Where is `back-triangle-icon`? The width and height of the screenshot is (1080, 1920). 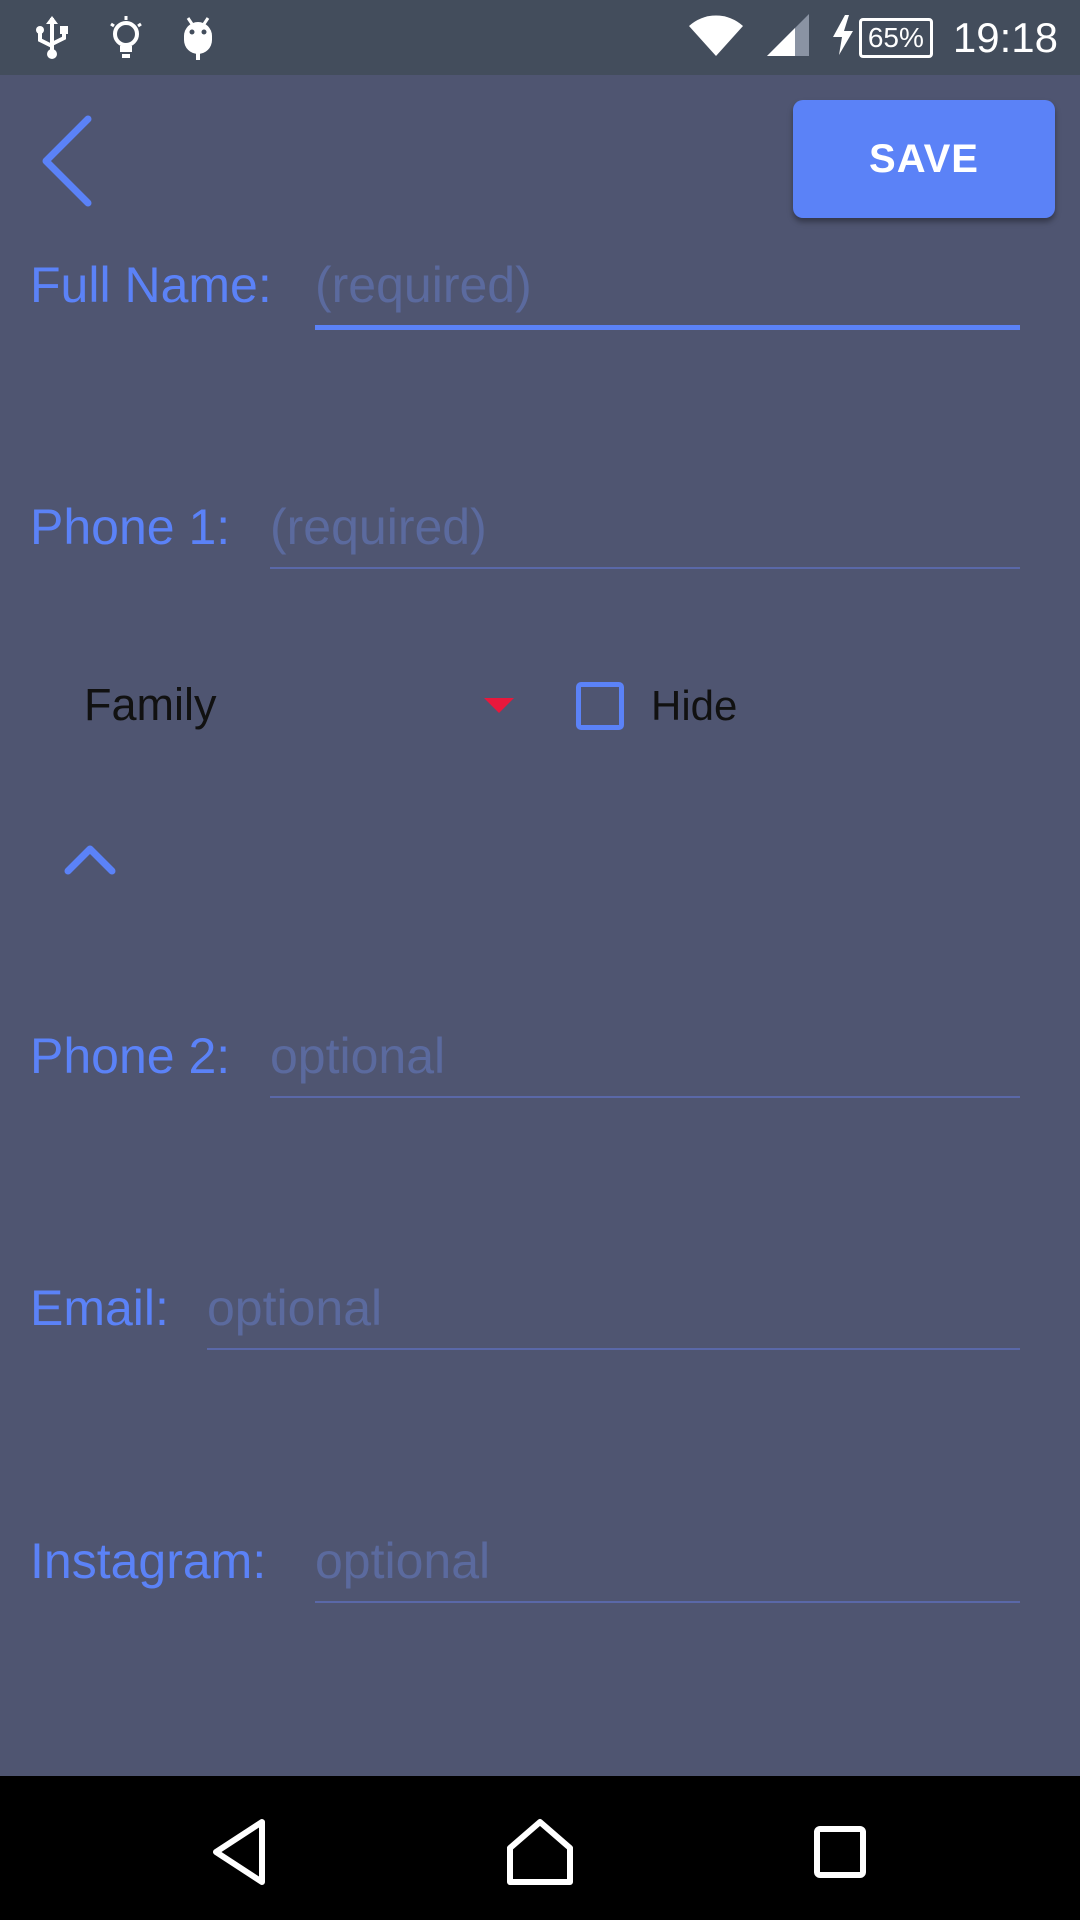
back-triangle-icon is located at coordinates (239, 1852).